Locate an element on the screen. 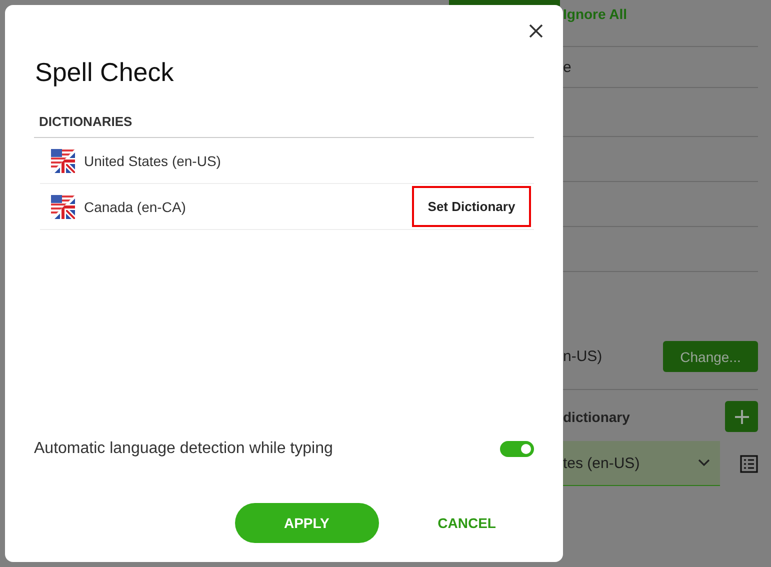  dictionary-name: Canada (en-CA) is located at coordinates (135, 206).